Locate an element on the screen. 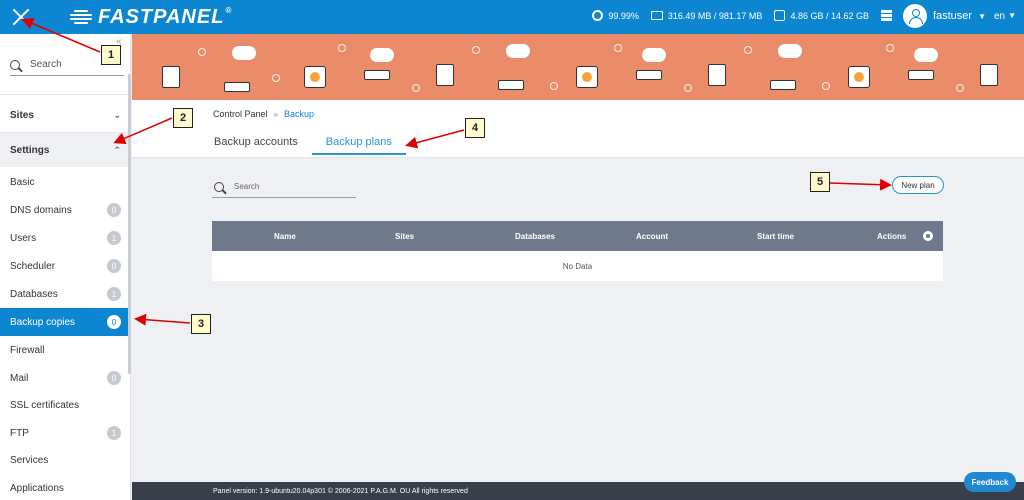 The width and height of the screenshot is (1024, 500). annotation-marker: 4 is located at coordinates (475, 128).